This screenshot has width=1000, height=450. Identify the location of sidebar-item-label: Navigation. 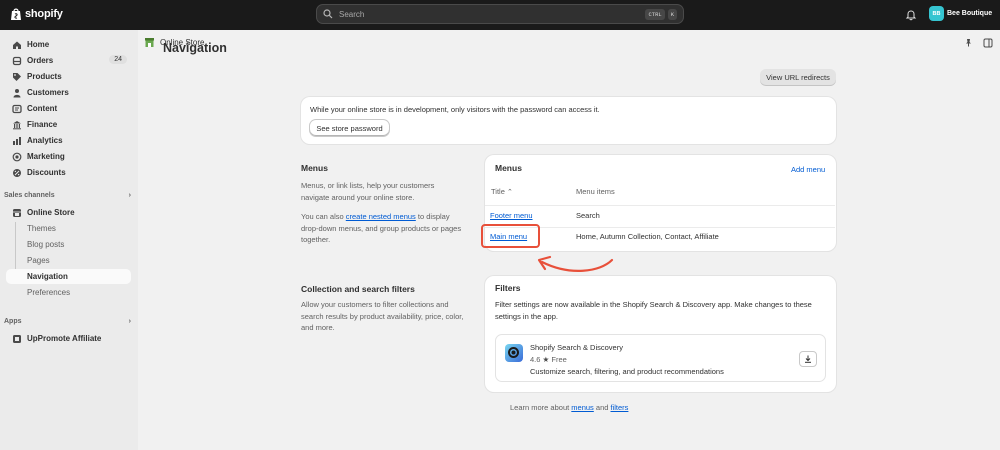
(47, 276).